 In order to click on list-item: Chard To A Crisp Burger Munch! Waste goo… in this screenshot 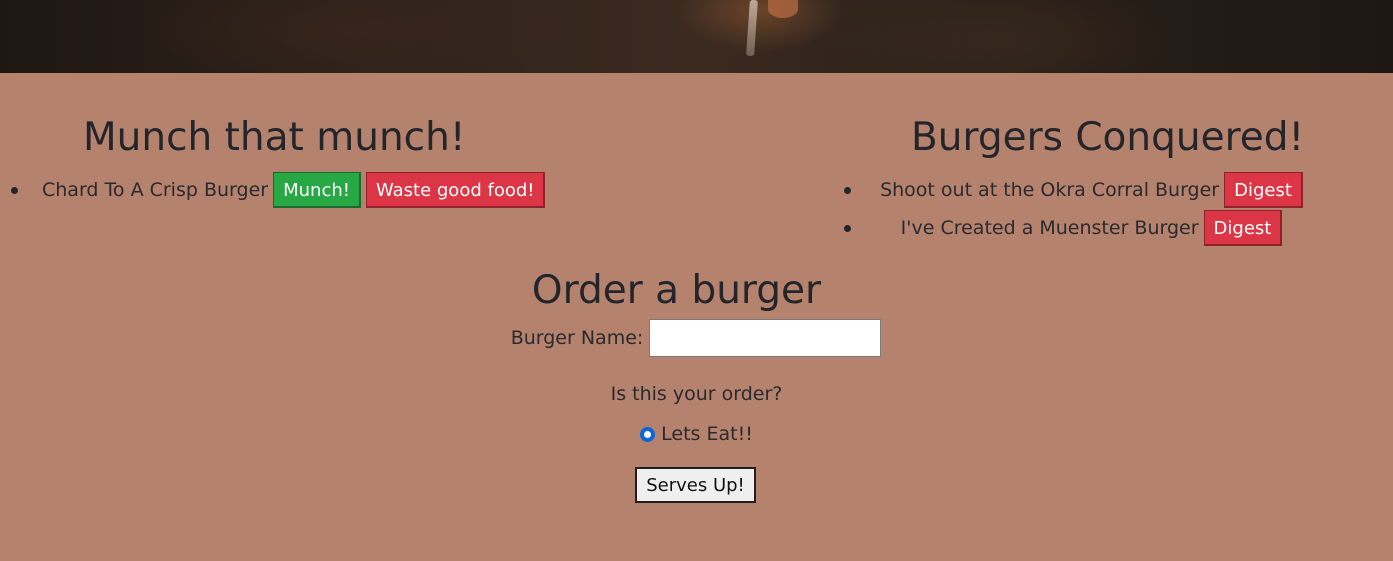, I will do `click(273, 190)`.